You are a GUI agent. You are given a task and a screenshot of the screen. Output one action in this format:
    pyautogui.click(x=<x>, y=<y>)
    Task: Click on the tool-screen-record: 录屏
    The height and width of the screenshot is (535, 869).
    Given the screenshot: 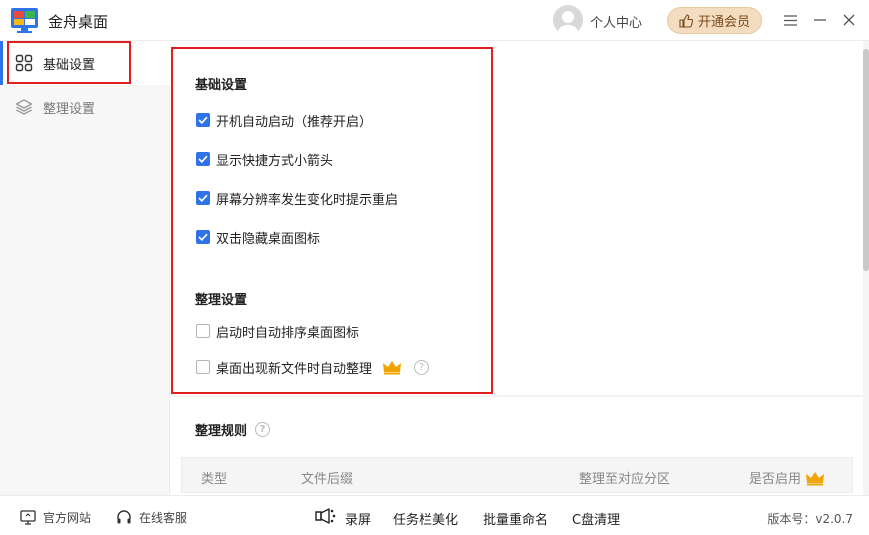 What is the action you would take?
    pyautogui.click(x=358, y=518)
    